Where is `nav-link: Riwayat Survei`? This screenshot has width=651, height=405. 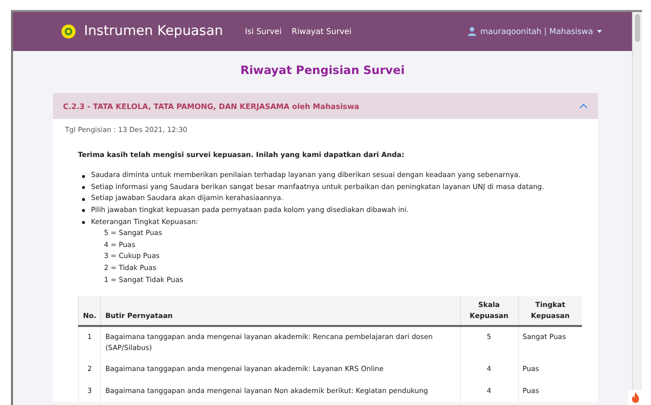
nav-link: Riwayat Survei is located at coordinates (322, 32).